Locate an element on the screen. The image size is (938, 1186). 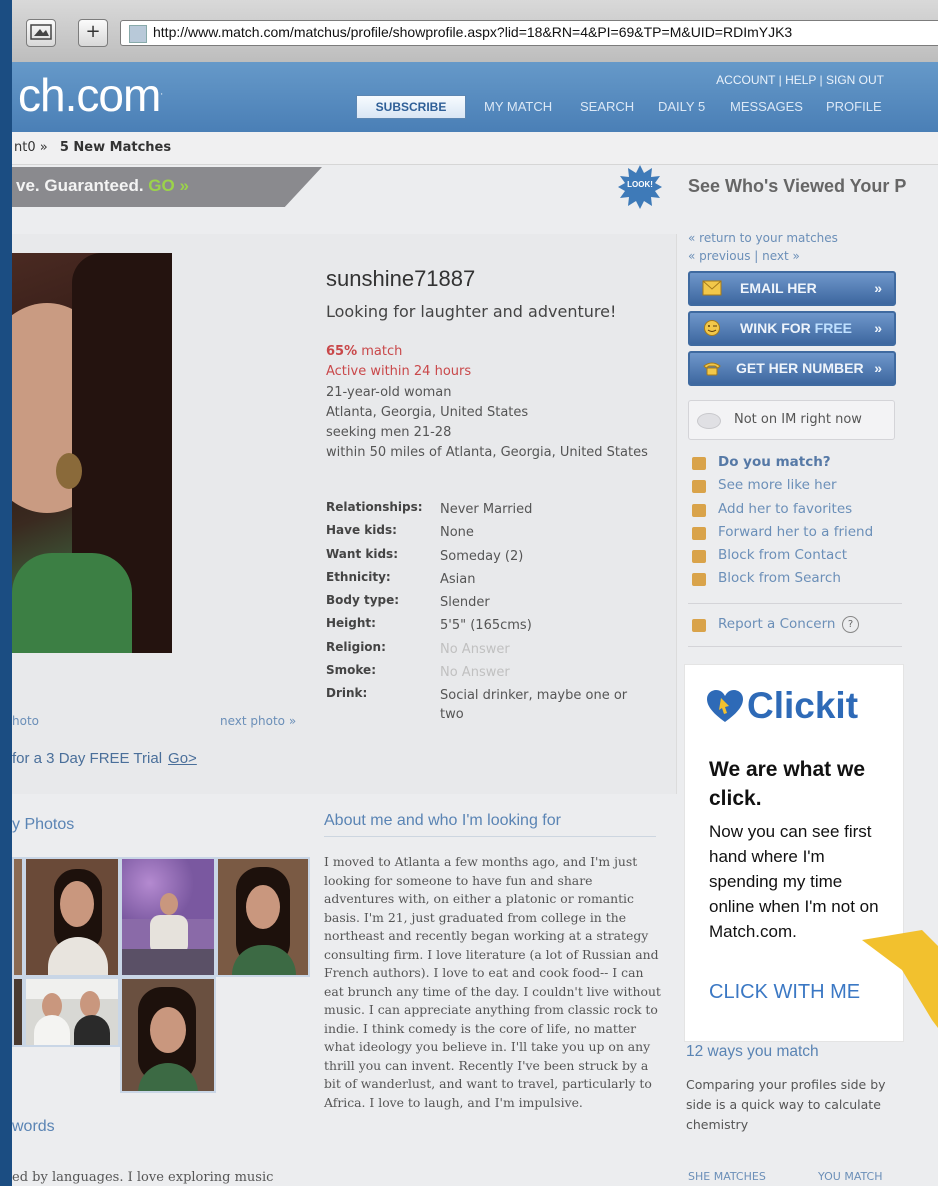
snapback-button is located at coordinates (41, 33).